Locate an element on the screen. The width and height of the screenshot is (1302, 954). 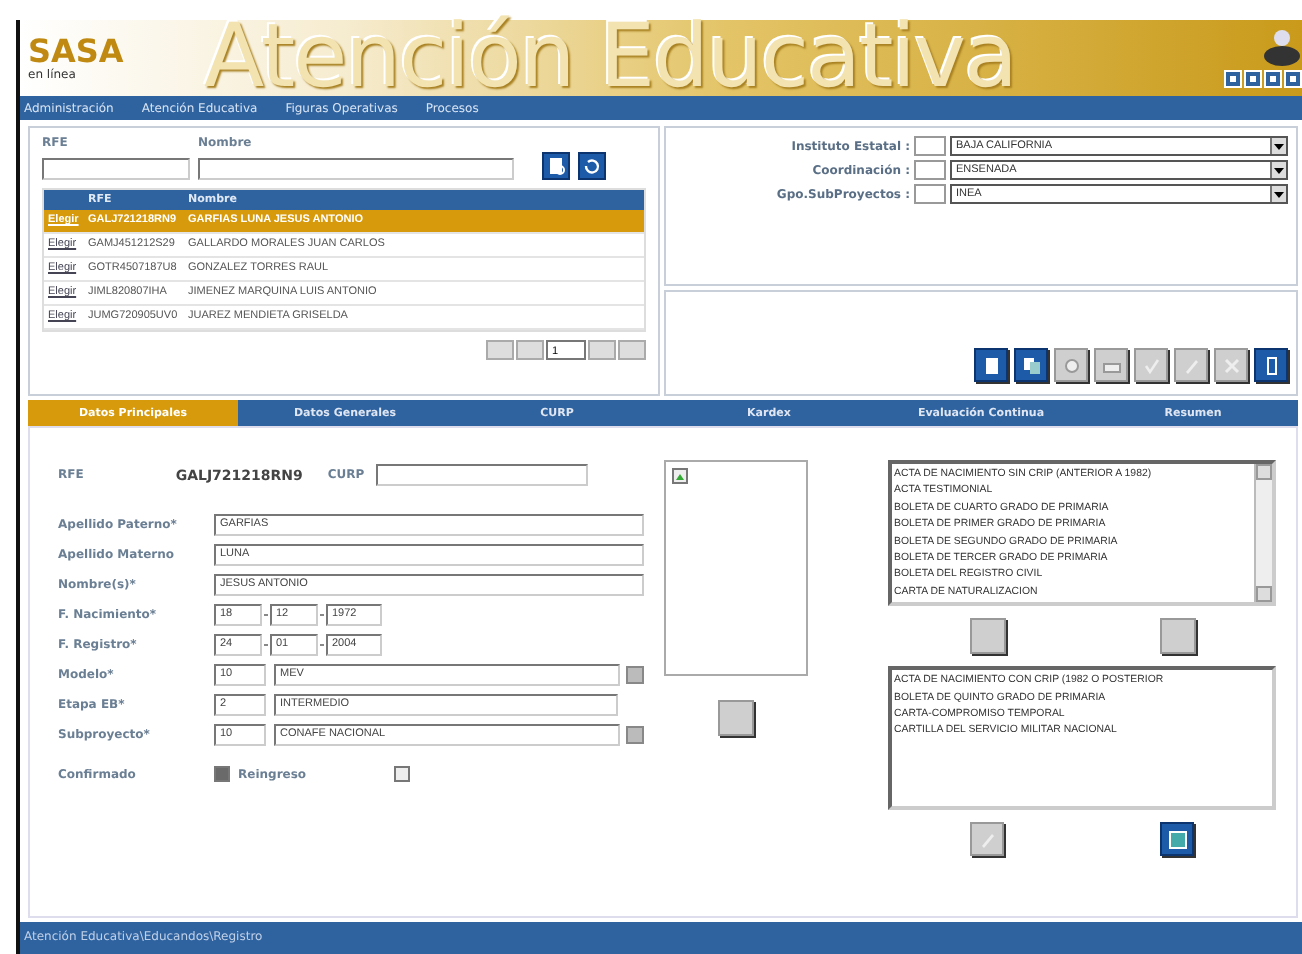
scrollbar is located at coordinates (1263, 533).